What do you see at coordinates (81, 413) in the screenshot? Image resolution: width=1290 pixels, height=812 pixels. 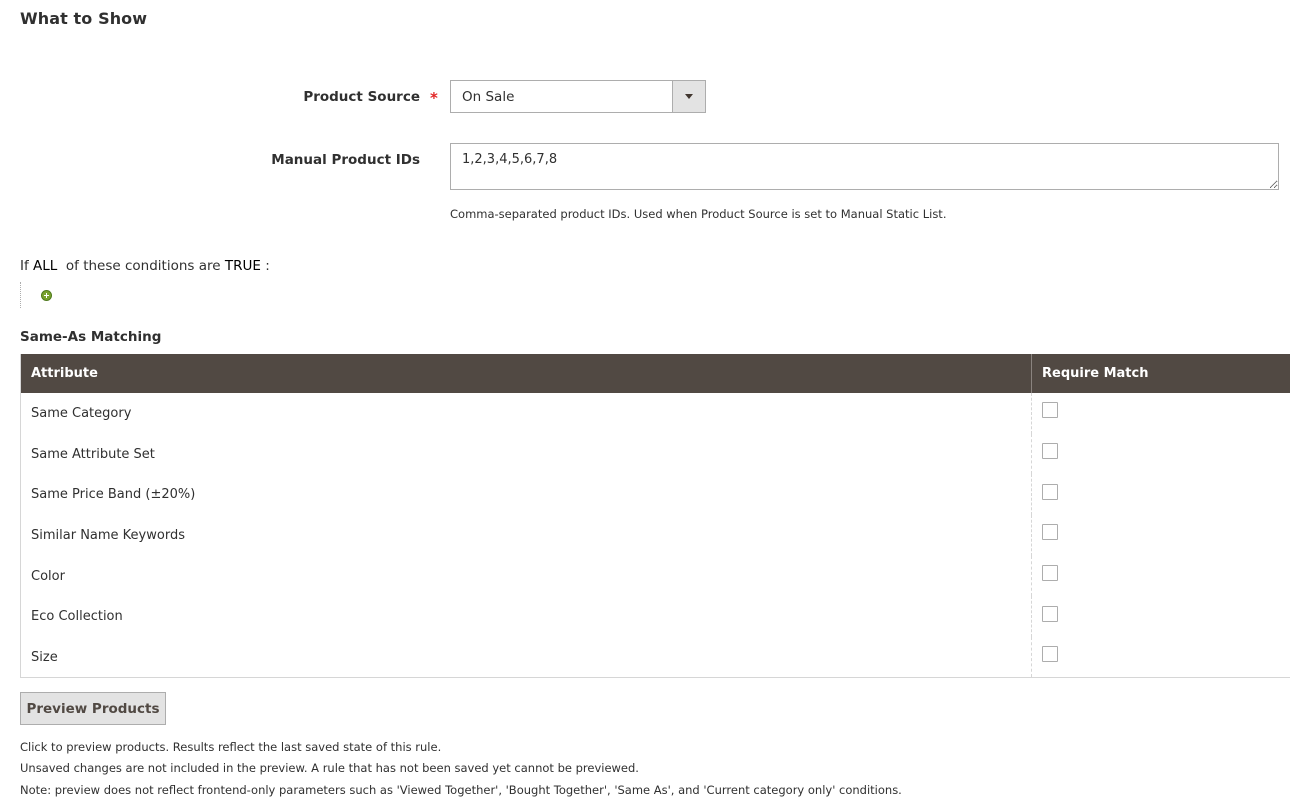 I see `attribute-cell: Same Category` at bounding box center [81, 413].